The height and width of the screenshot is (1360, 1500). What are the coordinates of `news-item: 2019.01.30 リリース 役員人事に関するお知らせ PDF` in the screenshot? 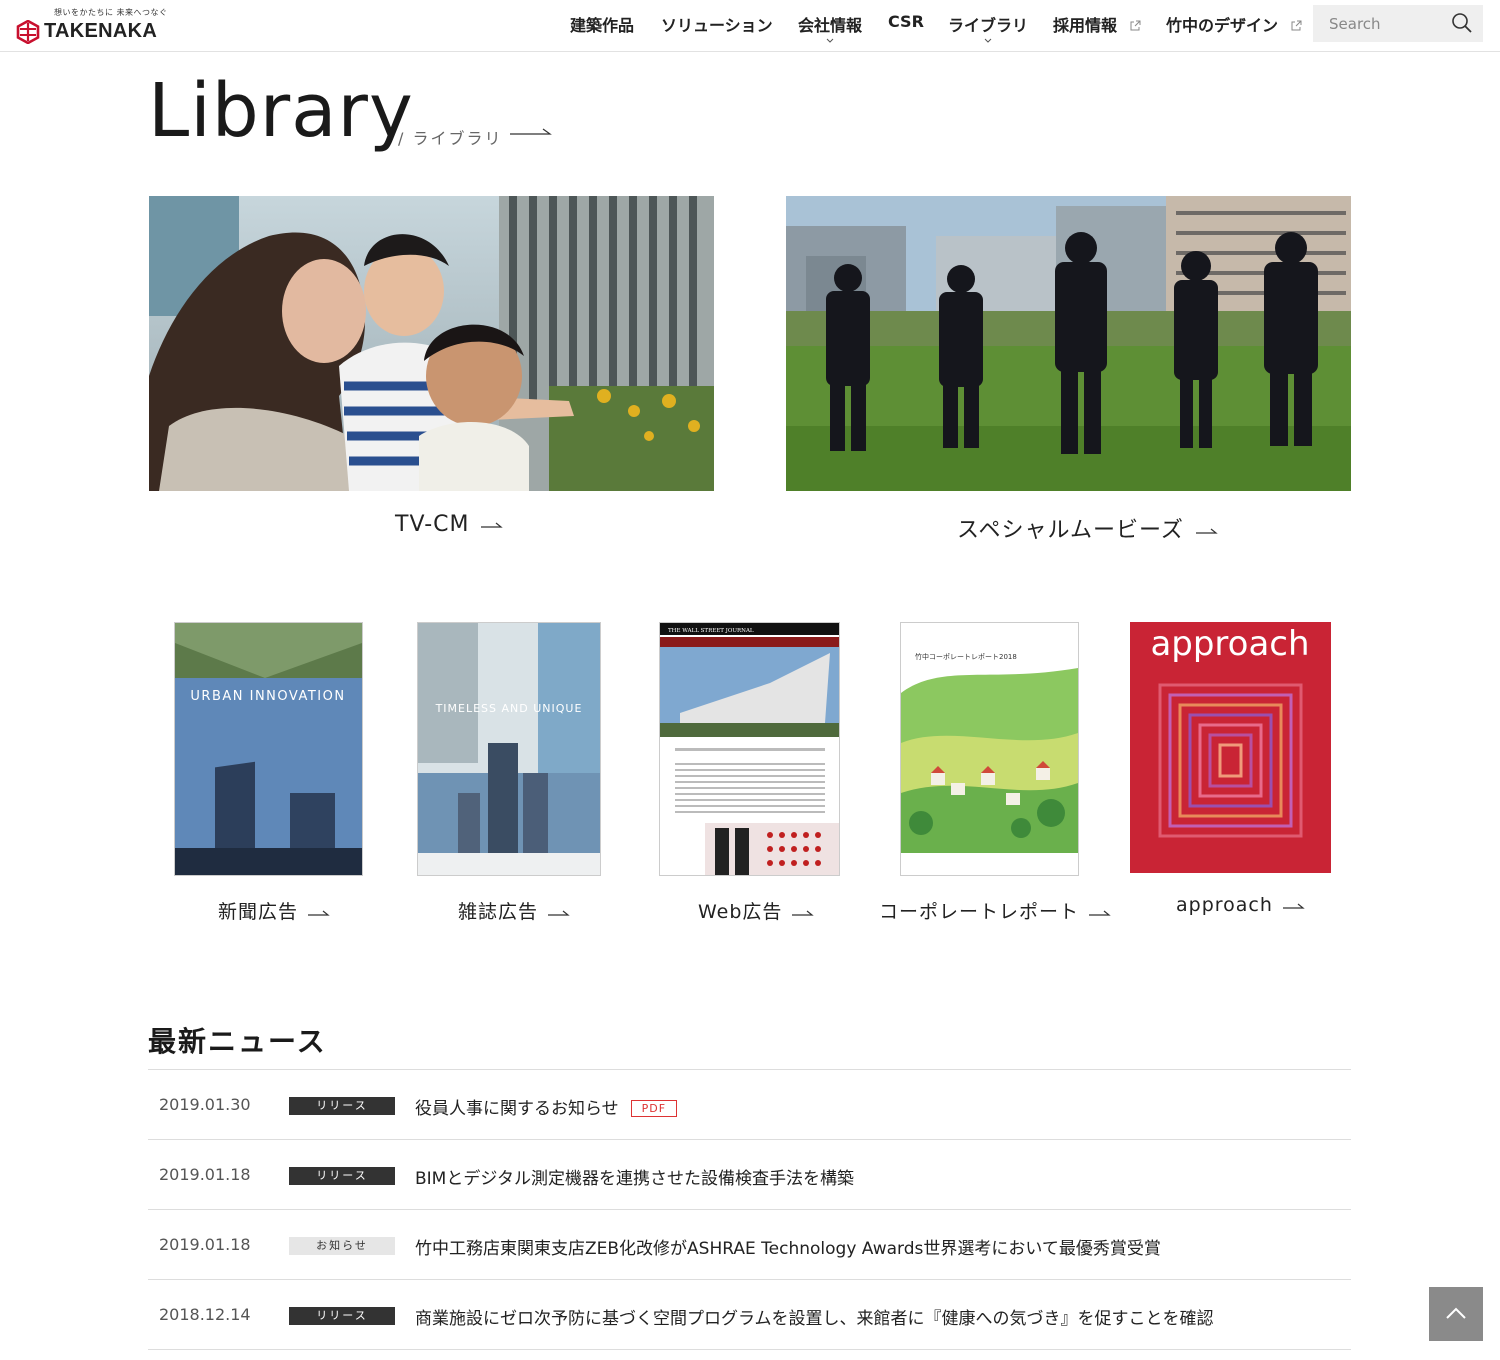 It's located at (749, 1105).